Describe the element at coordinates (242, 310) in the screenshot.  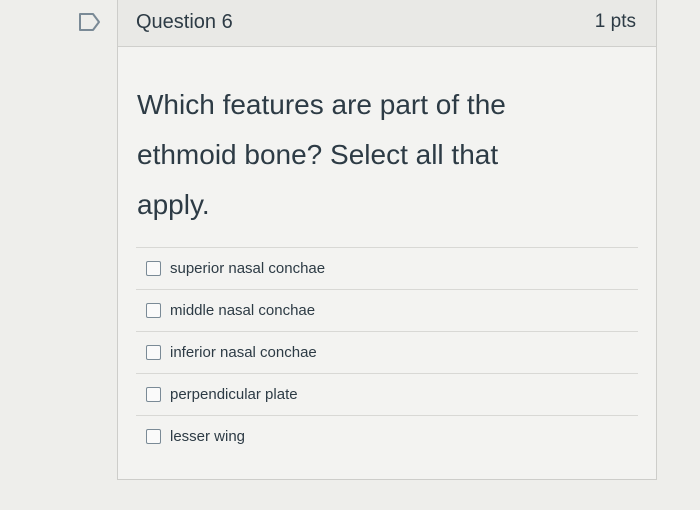
I see `answer-label: middle nasal conchae` at that location.